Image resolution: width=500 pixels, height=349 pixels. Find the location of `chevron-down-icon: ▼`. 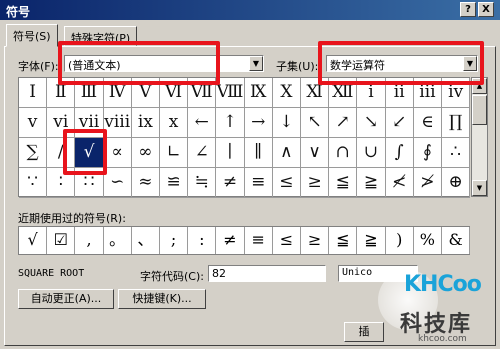

chevron-down-icon: ▼ is located at coordinates (256, 63).